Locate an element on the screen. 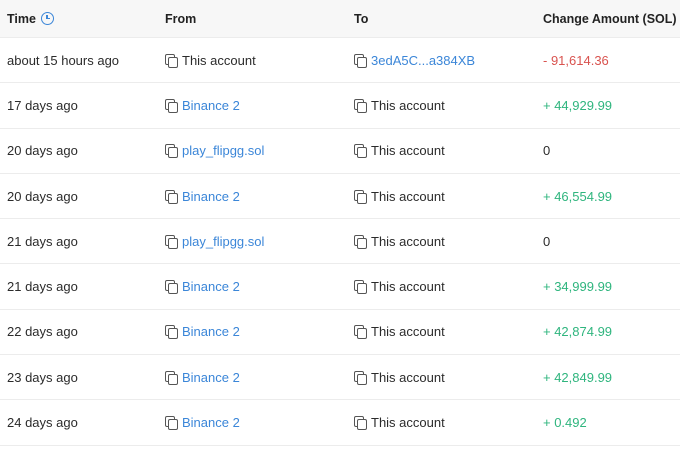 The image size is (680, 449). row-change-amount: + 46,554.99 is located at coordinates (578, 196).